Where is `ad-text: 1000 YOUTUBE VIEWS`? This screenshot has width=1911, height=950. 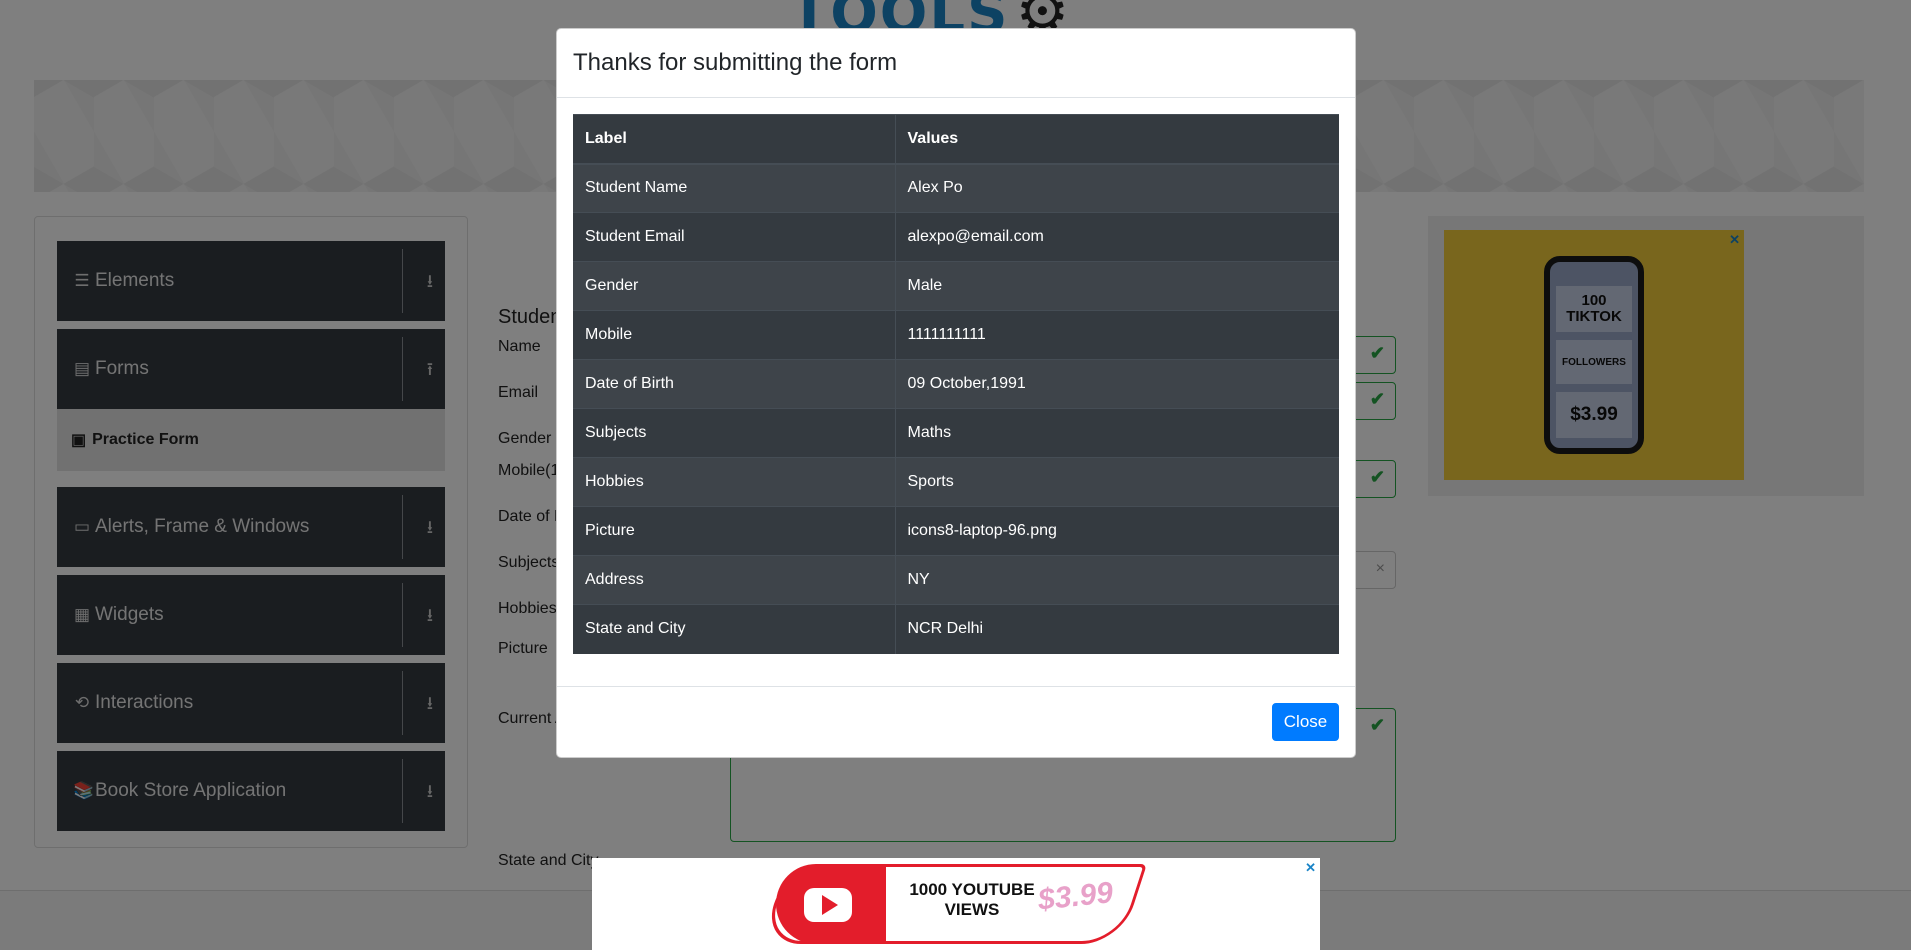
ad-text: 1000 YOUTUBE VIEWS is located at coordinates (972, 899).